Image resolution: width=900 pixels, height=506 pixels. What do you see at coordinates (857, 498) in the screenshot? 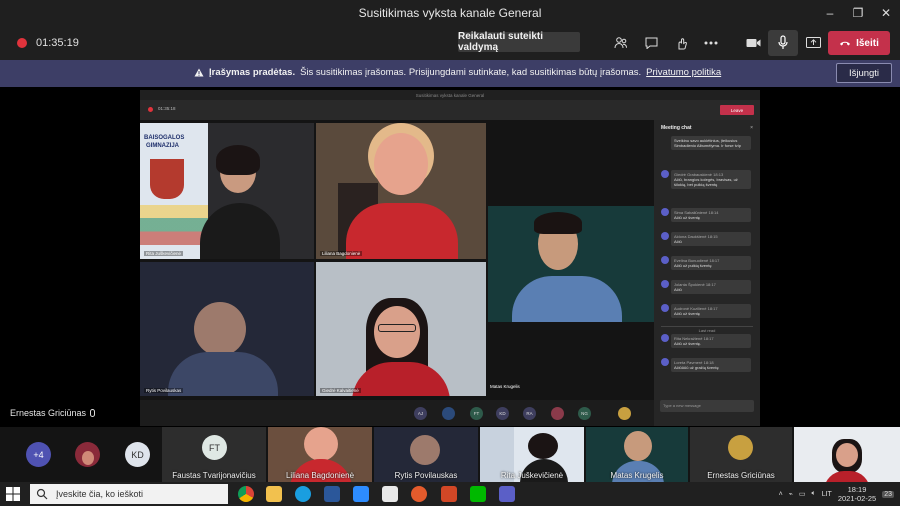
I see `clock-date: 2021-02-25` at bounding box center [857, 498].